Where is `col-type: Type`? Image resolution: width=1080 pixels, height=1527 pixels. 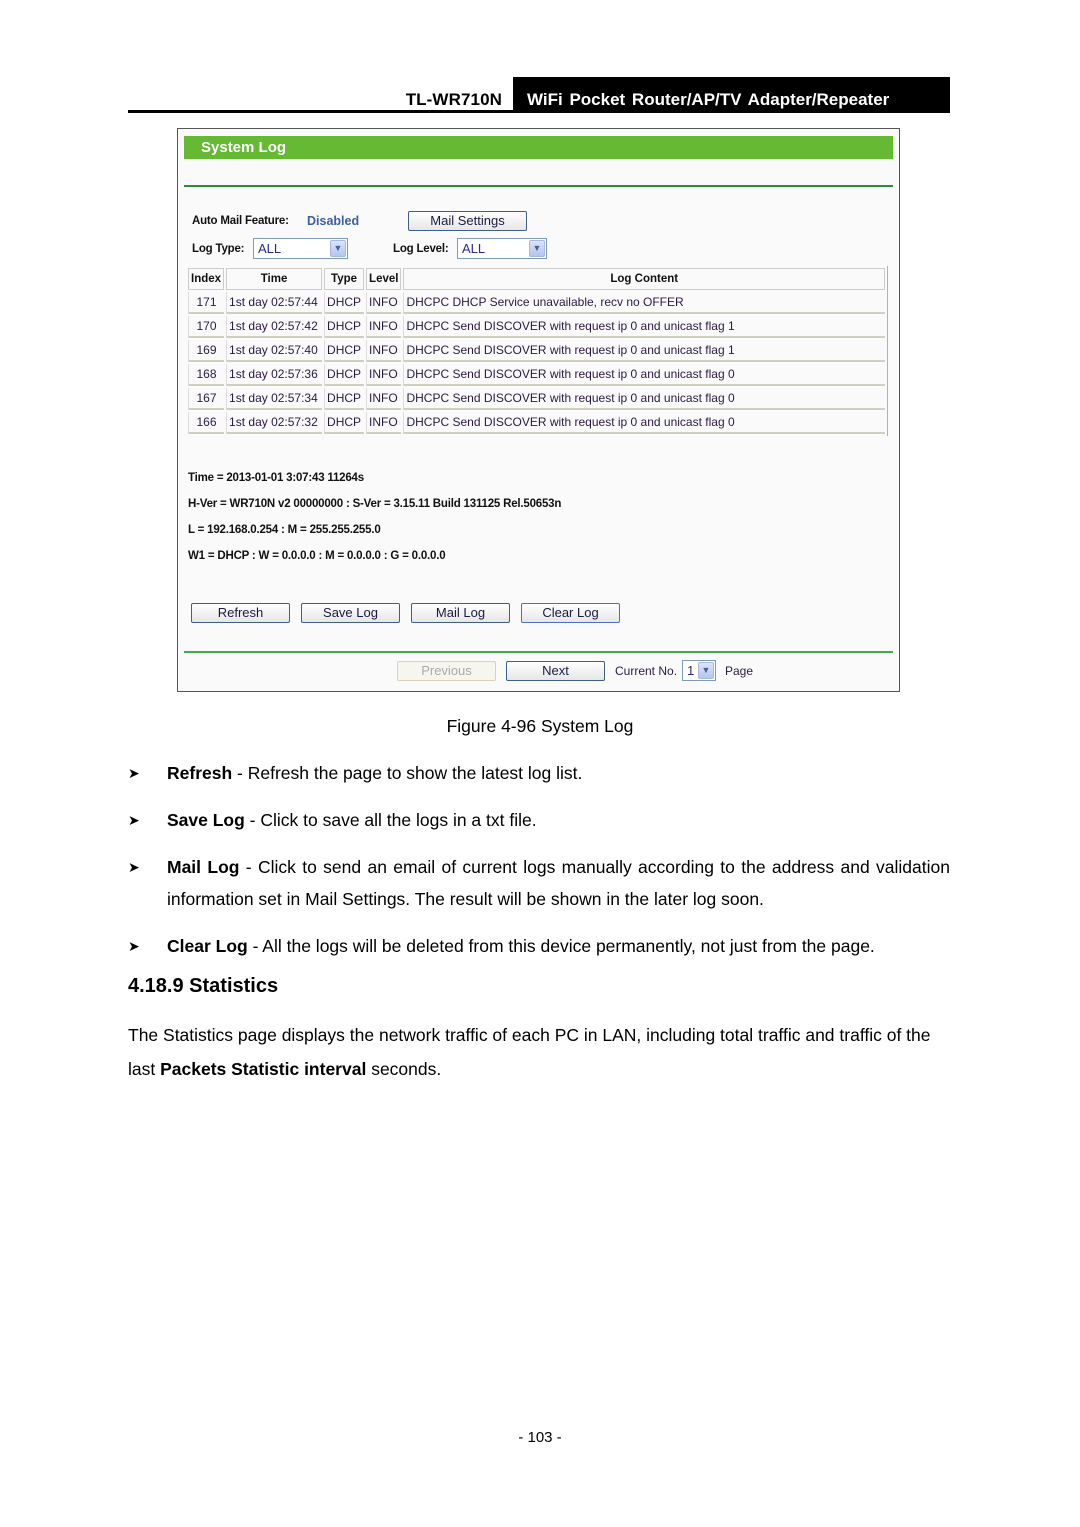 col-type: Type is located at coordinates (344, 279).